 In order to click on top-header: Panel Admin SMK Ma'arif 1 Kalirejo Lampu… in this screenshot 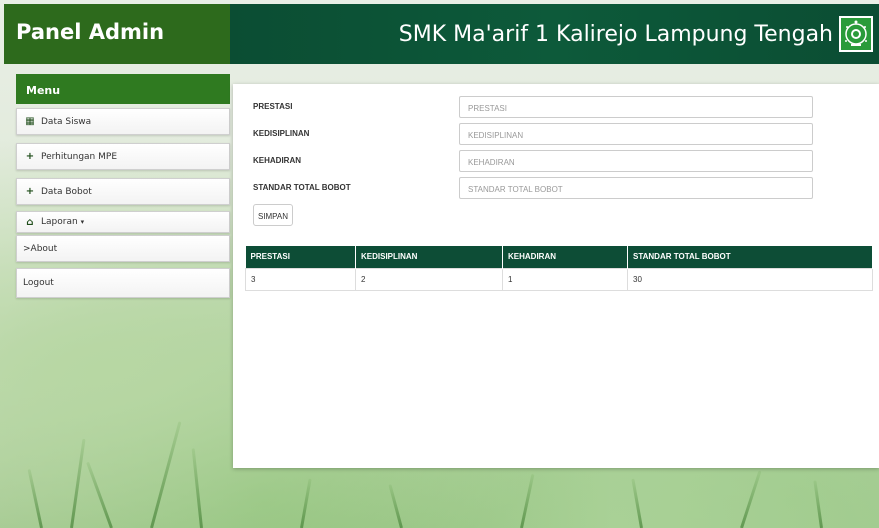, I will do `click(441, 34)`.